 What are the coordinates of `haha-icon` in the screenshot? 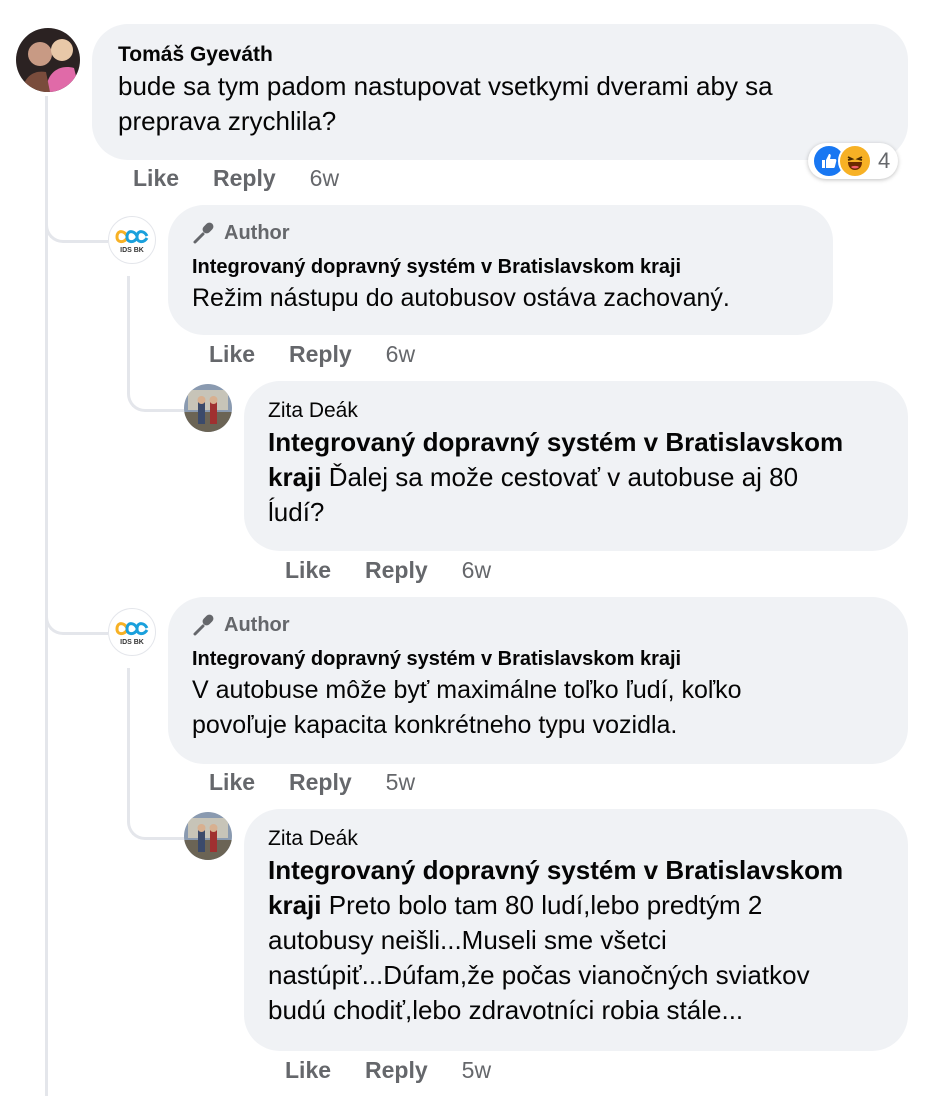 It's located at (855, 161).